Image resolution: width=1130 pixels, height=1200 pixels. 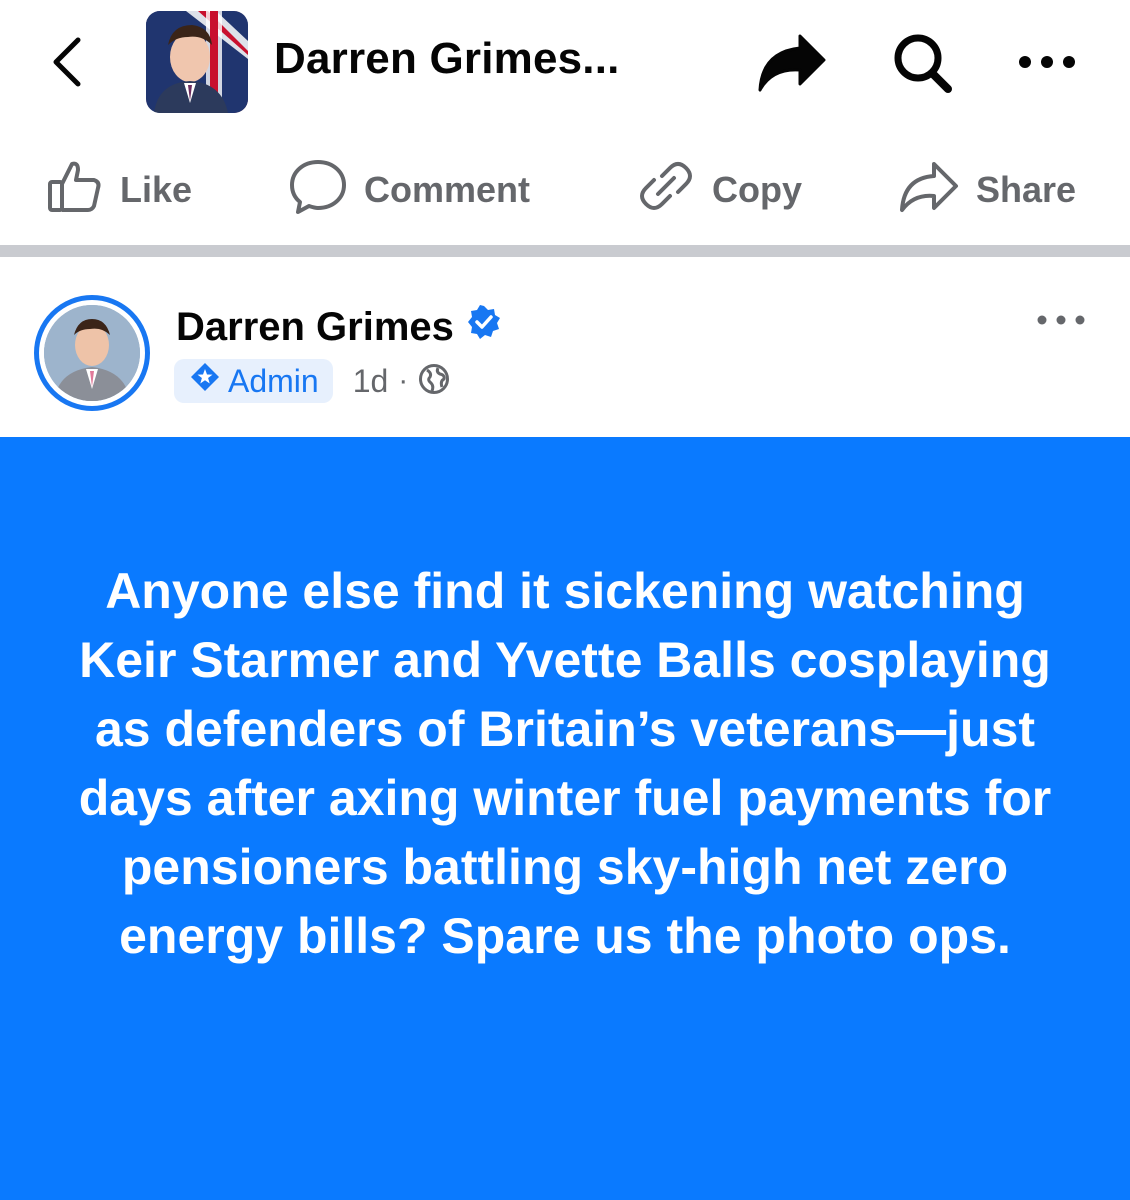 What do you see at coordinates (674, 190) in the screenshot?
I see `link-icon` at bounding box center [674, 190].